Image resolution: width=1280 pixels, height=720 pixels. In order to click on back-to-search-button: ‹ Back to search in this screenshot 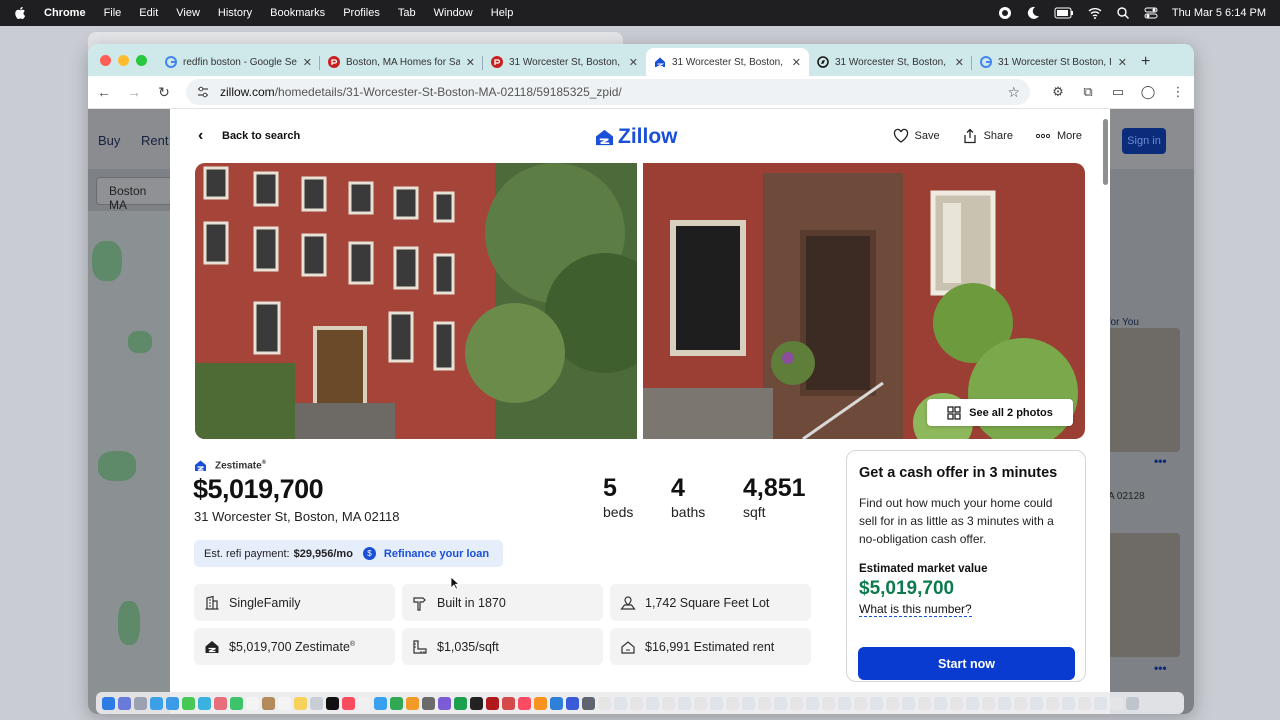, I will do `click(249, 136)`.